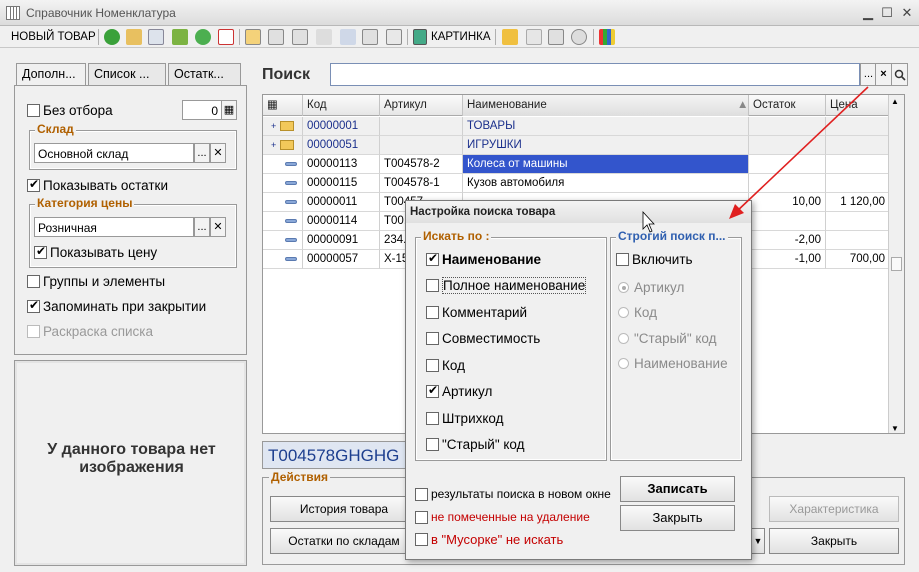 The image size is (919, 572). What do you see at coordinates (461, 37) in the screenshot?
I see `picture-button: КАРТИНКА` at bounding box center [461, 37].